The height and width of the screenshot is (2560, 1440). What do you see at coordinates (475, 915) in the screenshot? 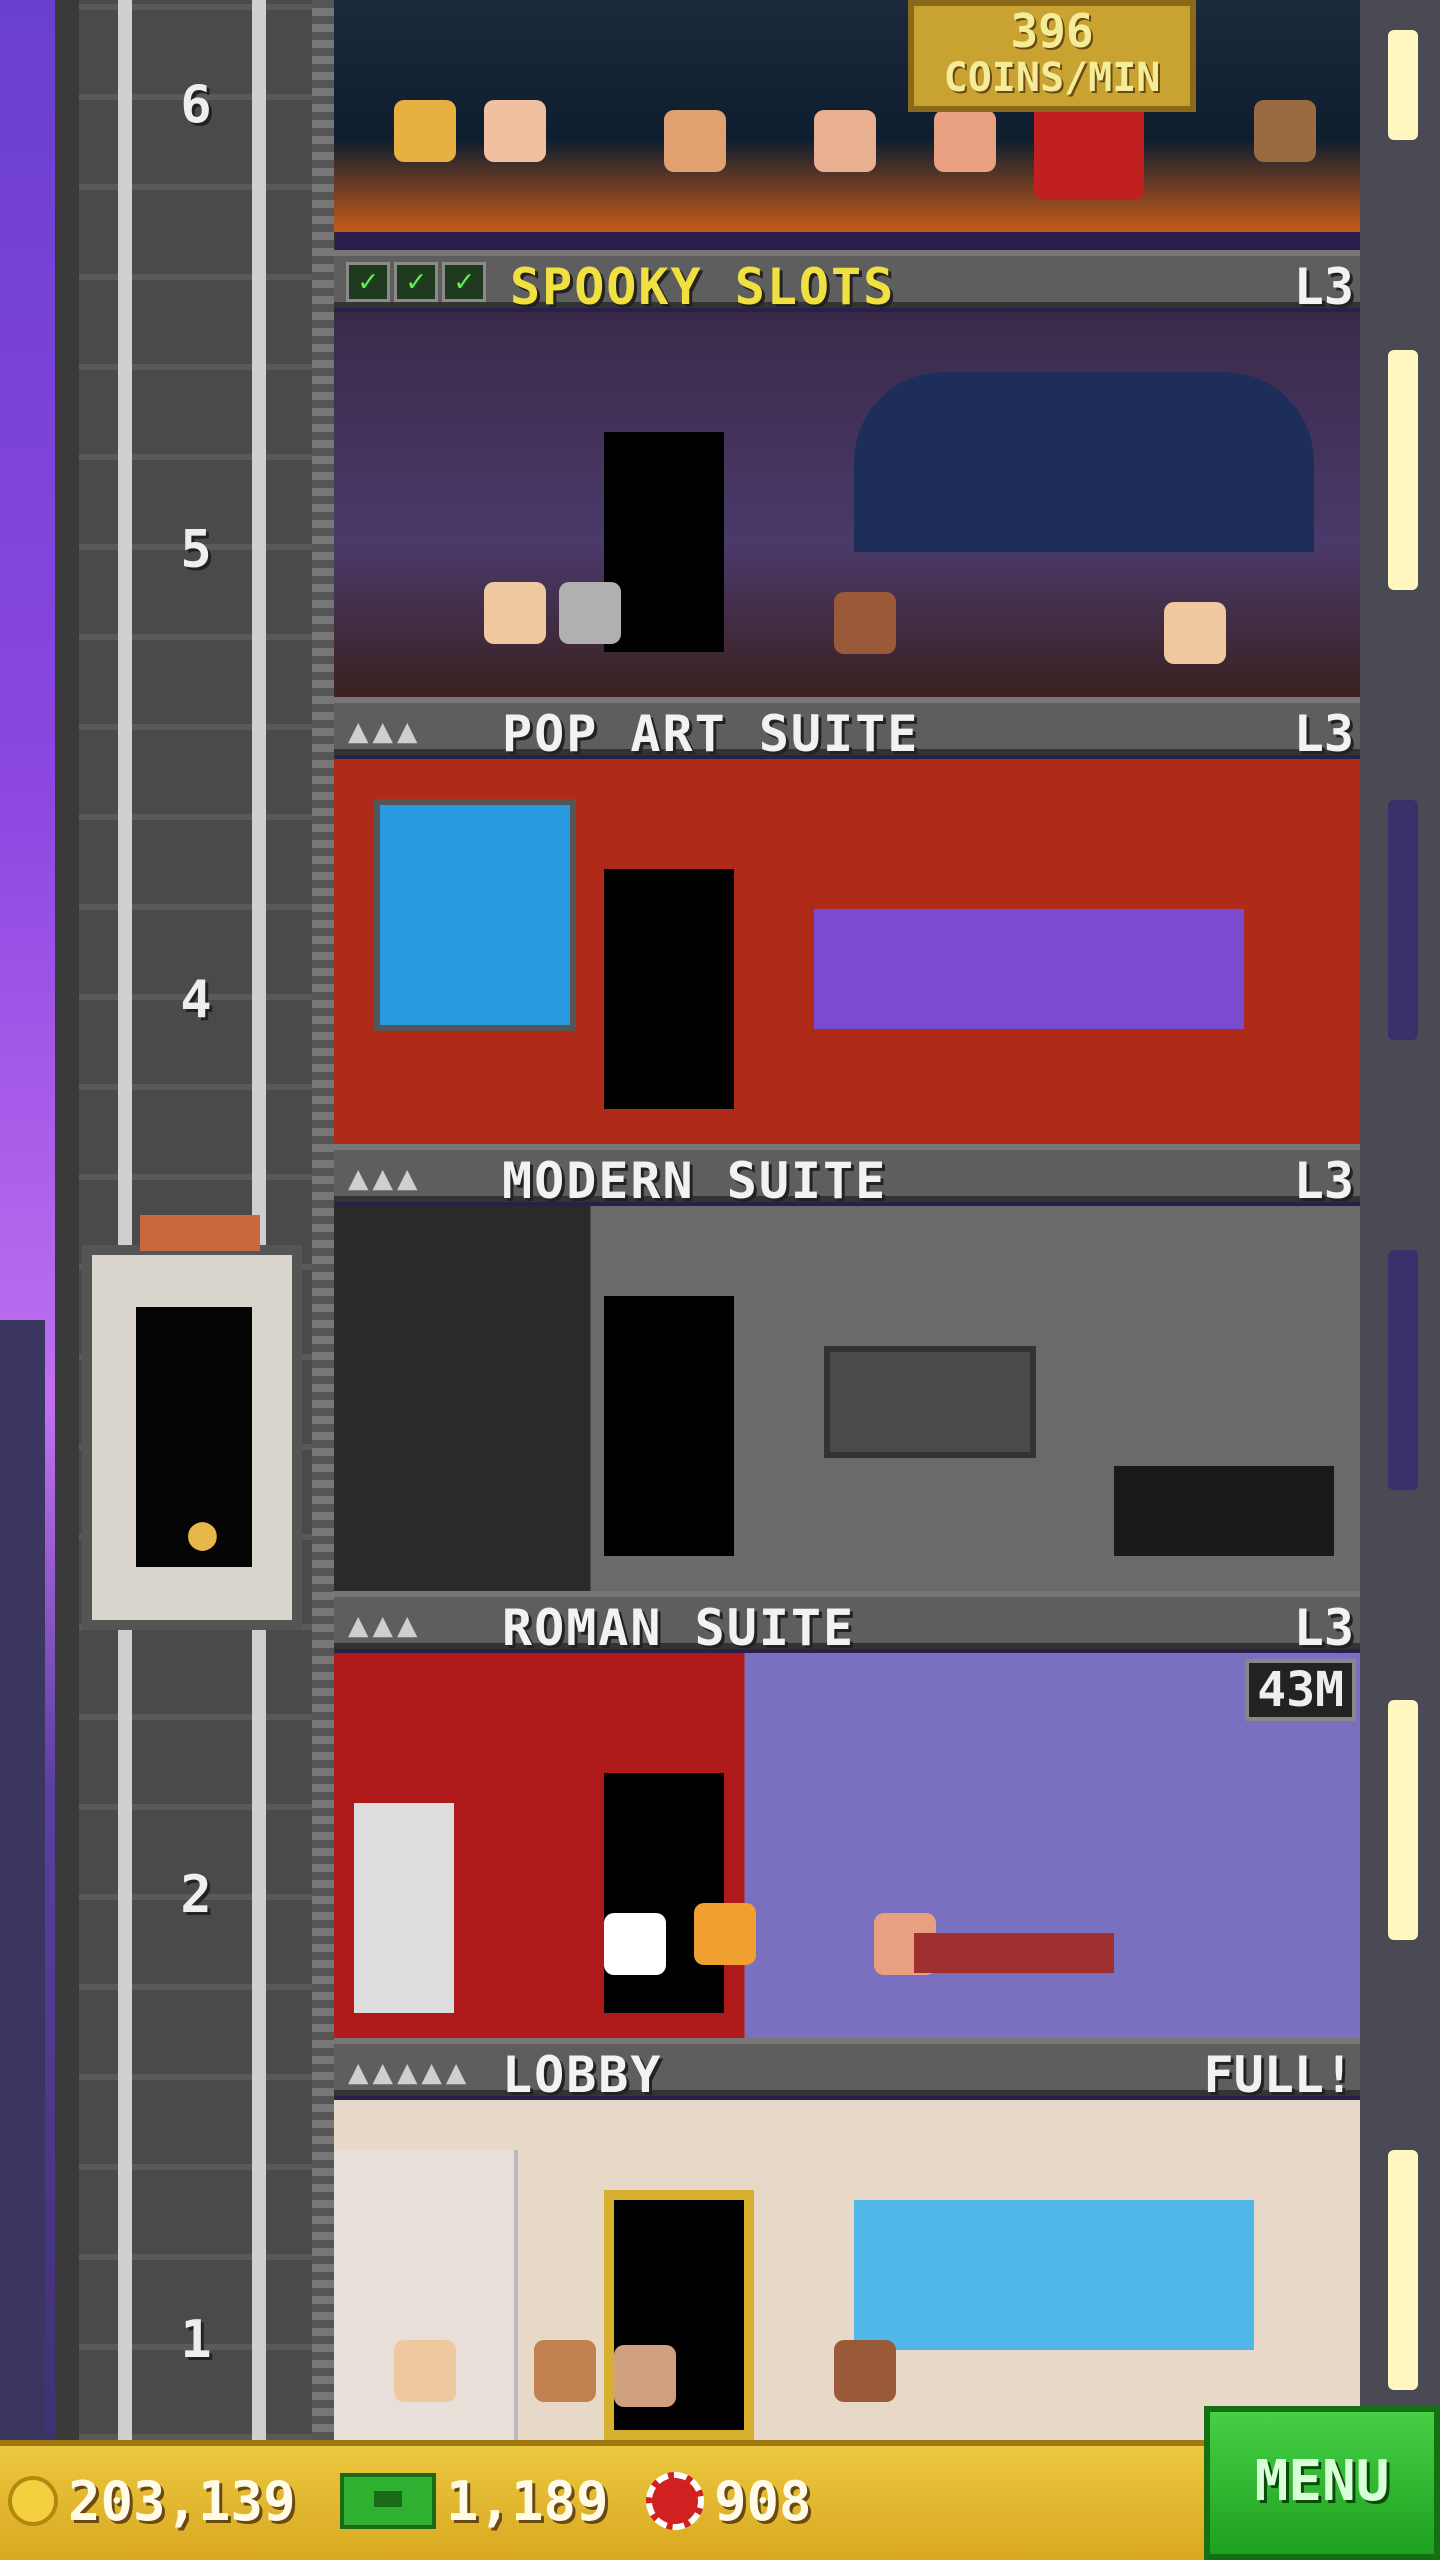
I see `pop-art-painting` at bounding box center [475, 915].